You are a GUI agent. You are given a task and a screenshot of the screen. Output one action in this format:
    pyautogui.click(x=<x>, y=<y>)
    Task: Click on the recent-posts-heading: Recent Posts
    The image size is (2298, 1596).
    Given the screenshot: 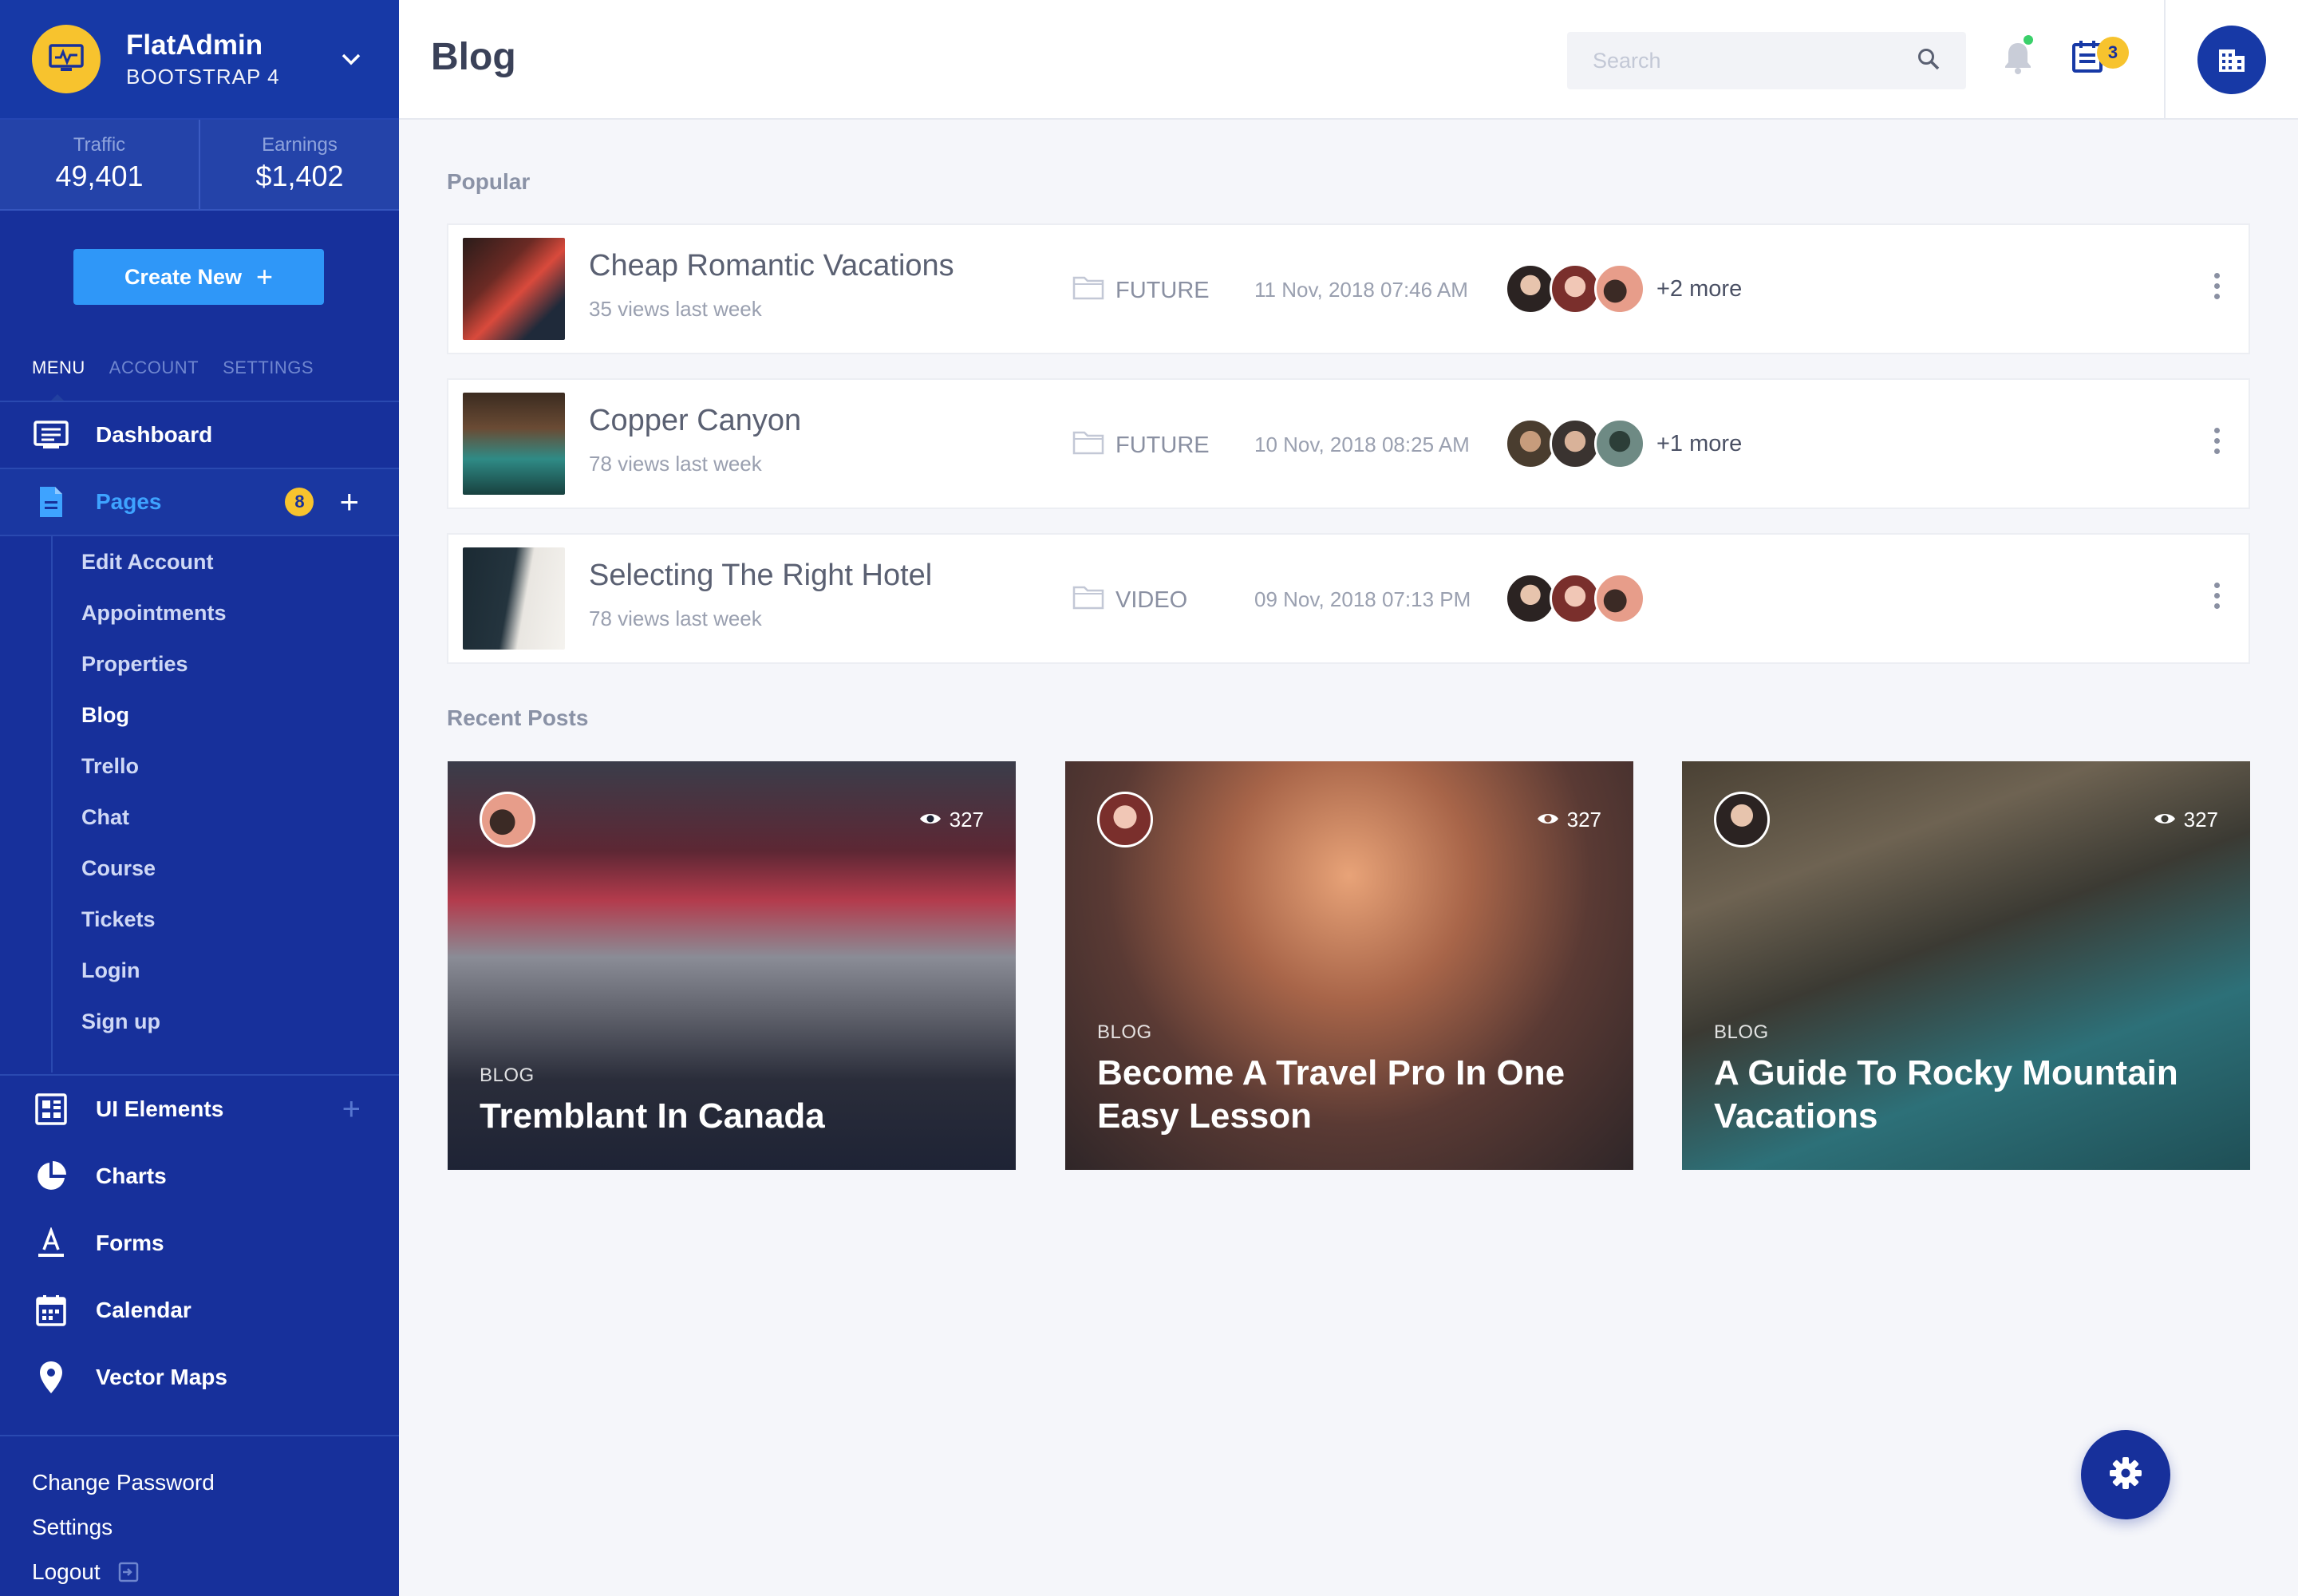 What is the action you would take?
    pyautogui.click(x=518, y=717)
    